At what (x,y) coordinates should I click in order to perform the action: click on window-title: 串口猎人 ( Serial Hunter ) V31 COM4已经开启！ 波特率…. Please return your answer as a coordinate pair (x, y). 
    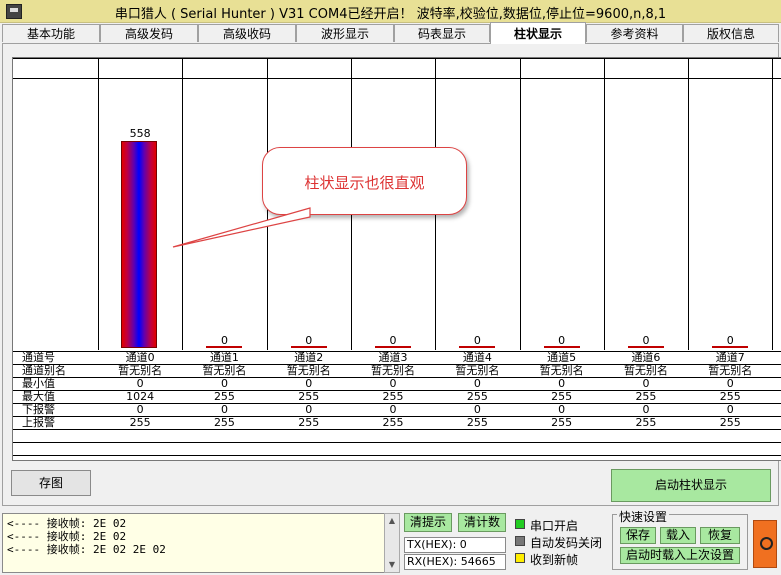
    Looking at the image, I should click on (390, 14).